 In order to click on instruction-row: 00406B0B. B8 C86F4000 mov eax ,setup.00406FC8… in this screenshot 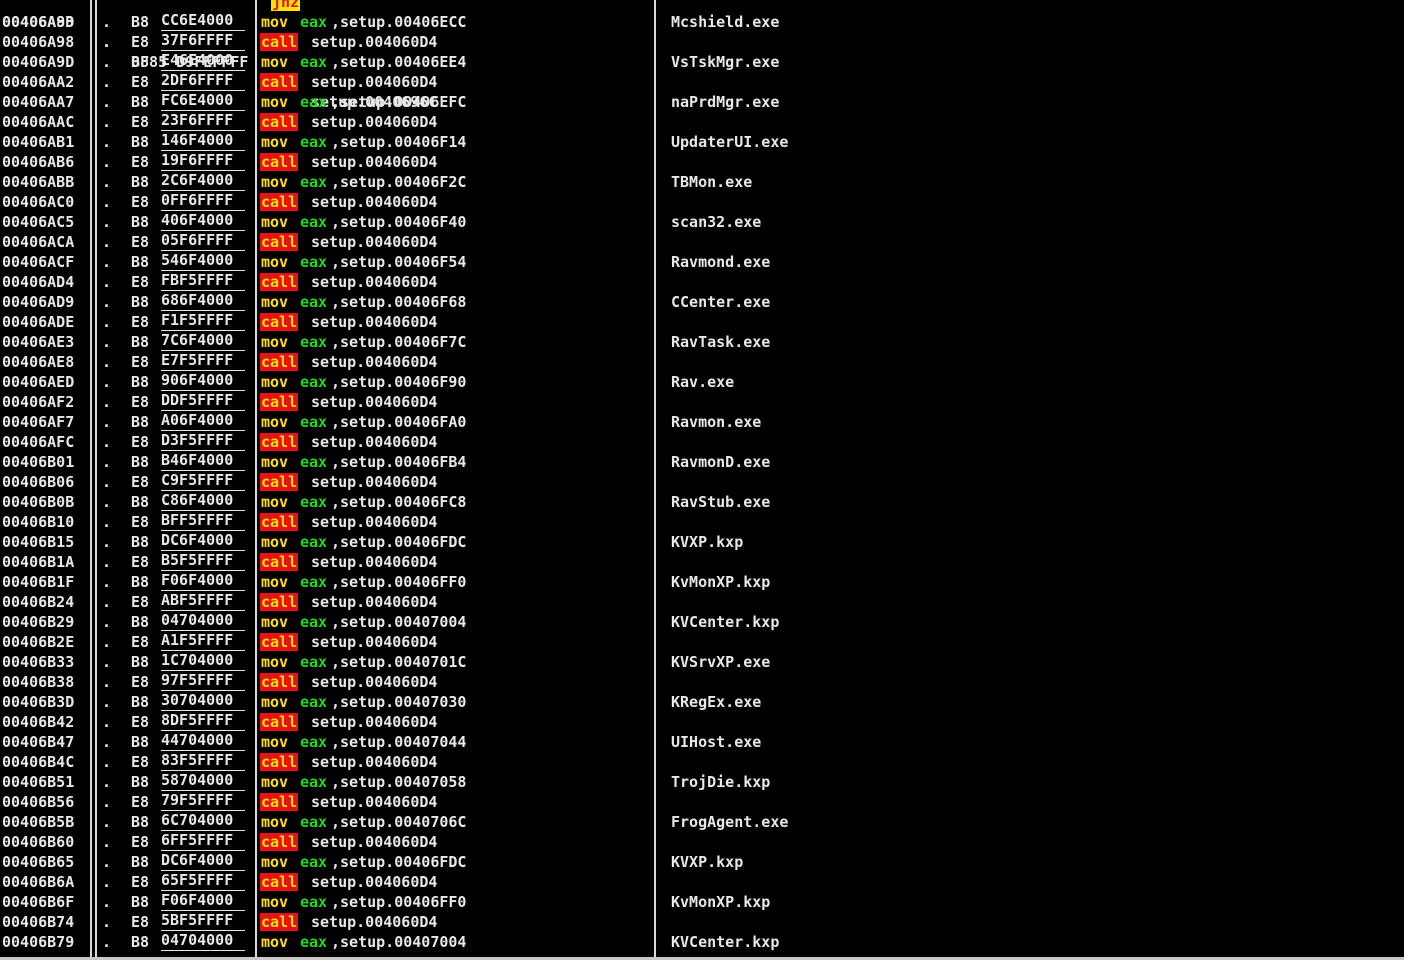, I will do `click(702, 502)`.